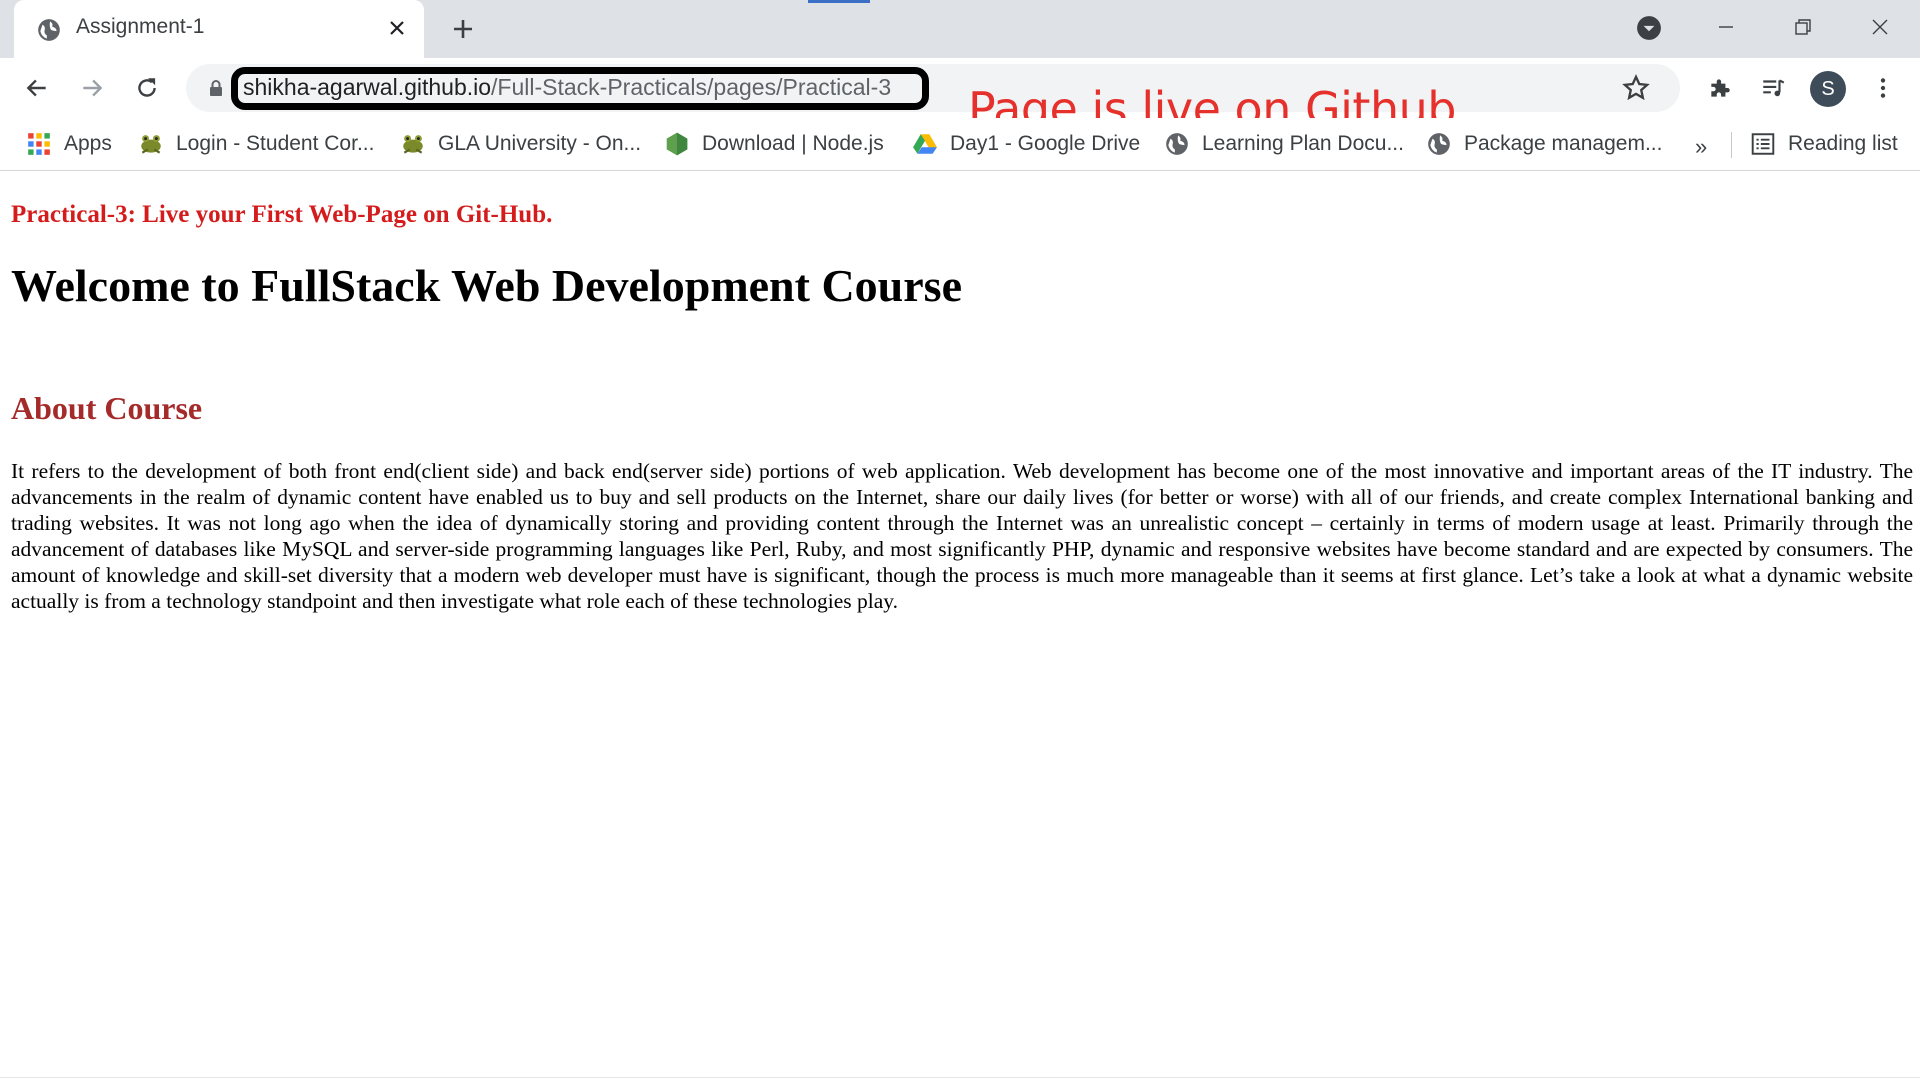  What do you see at coordinates (1726, 27) in the screenshot?
I see `minimize-icon` at bounding box center [1726, 27].